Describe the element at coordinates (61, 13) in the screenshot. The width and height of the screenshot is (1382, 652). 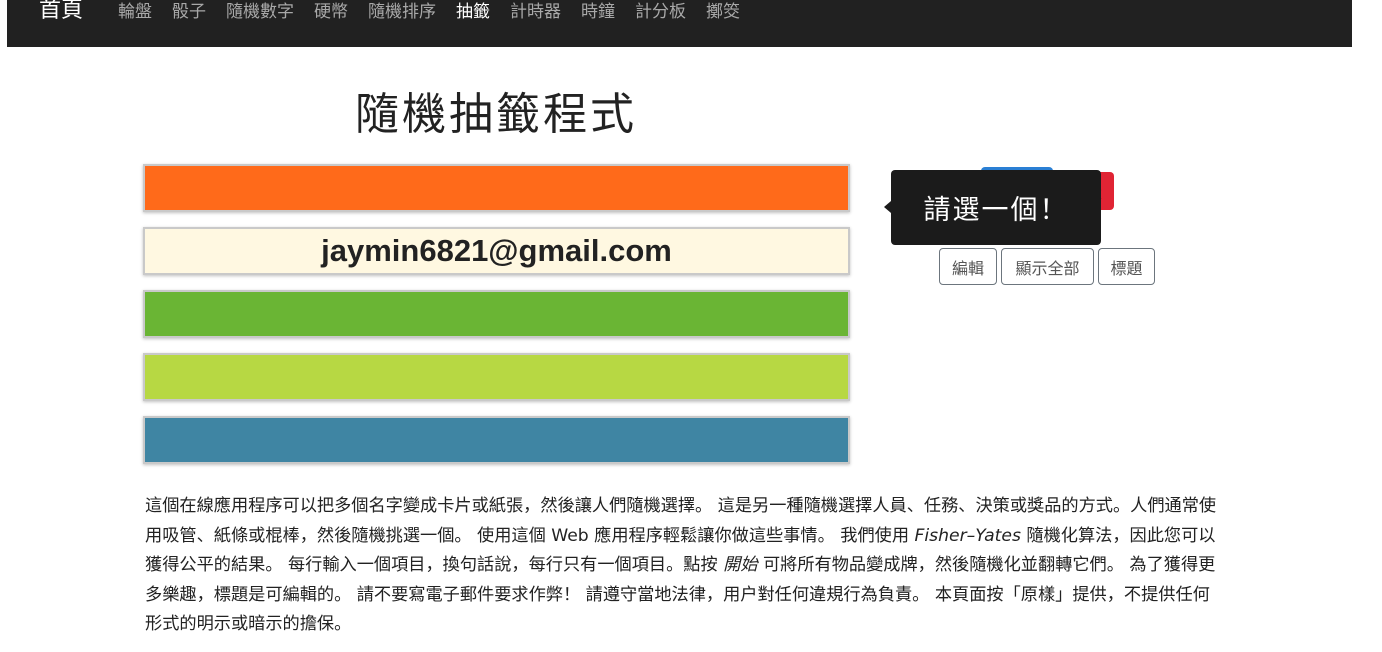
I see `nav-brand-home: 首頁` at that location.